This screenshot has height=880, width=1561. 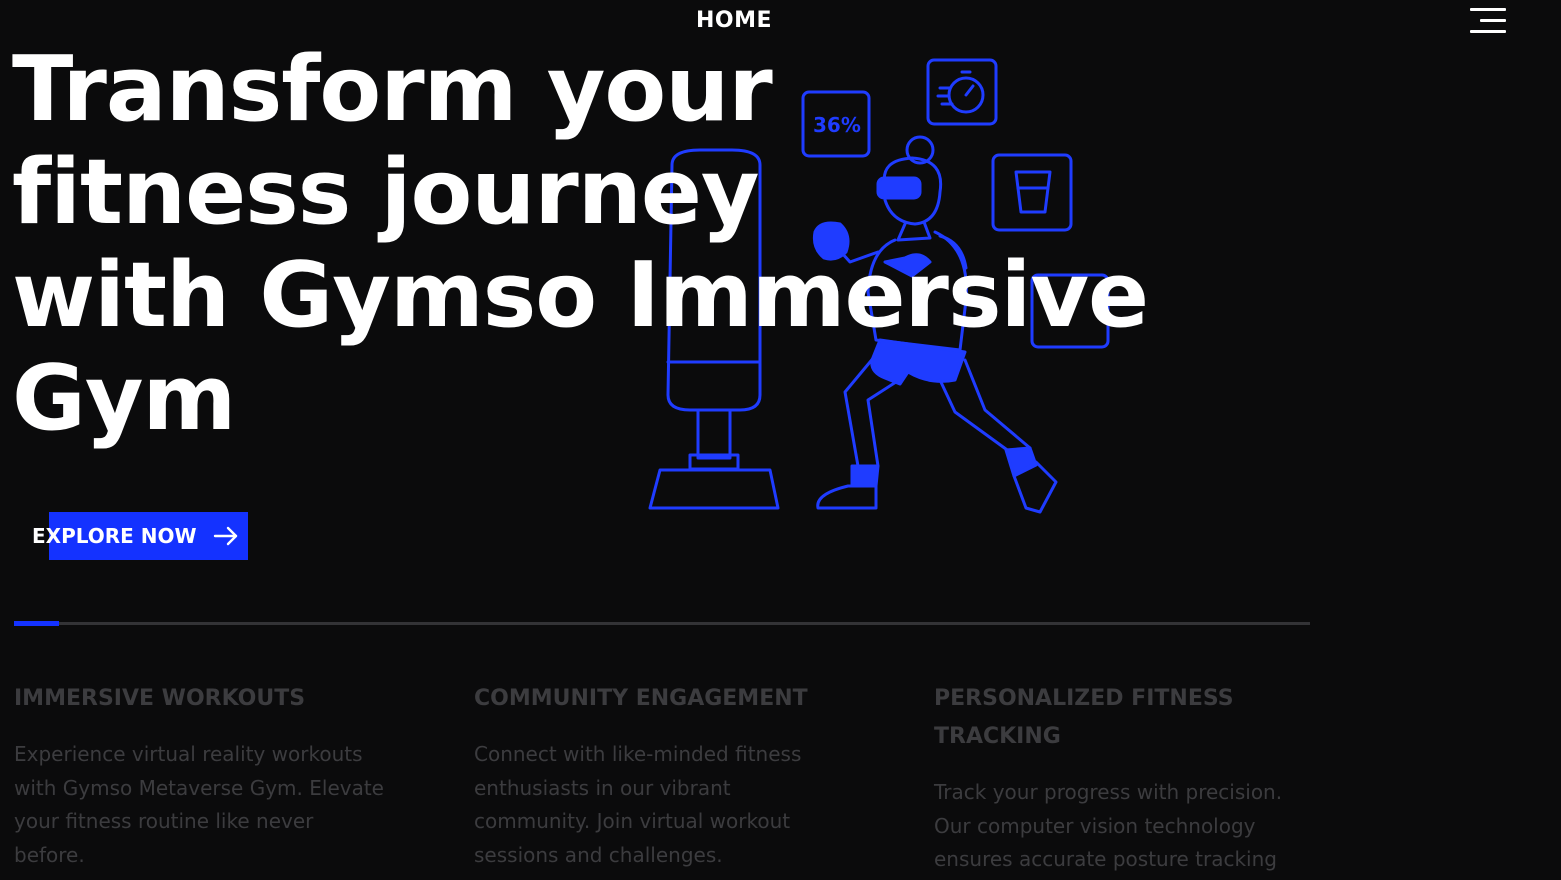 What do you see at coordinates (386, 192) in the screenshot?
I see `hero-title-line: fitness journey` at bounding box center [386, 192].